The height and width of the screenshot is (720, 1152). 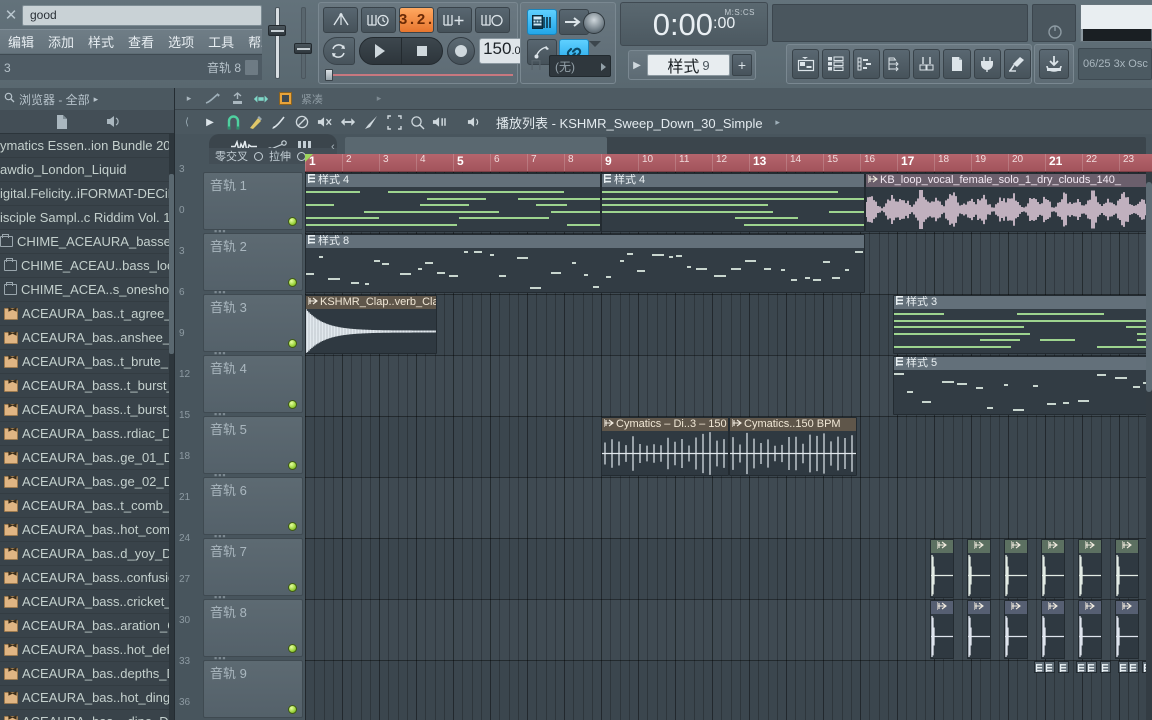 I want to click on menu-item-add: 添加, so click(x=61, y=41).